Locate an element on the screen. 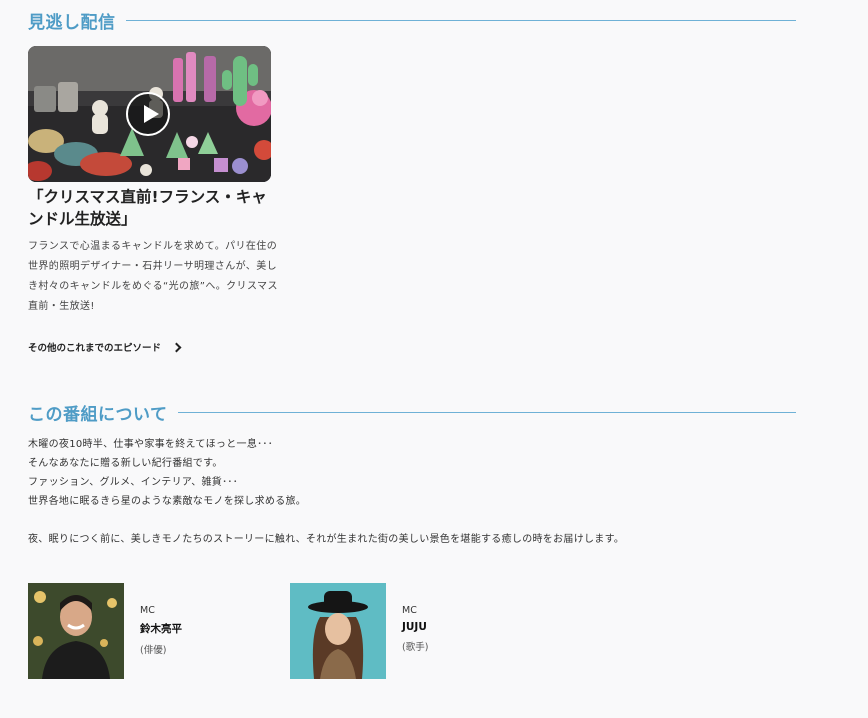 The height and width of the screenshot is (718, 868). about-line: ファッション、グルメ、インテリア、雑貨･･･ is located at coordinates (133, 482).